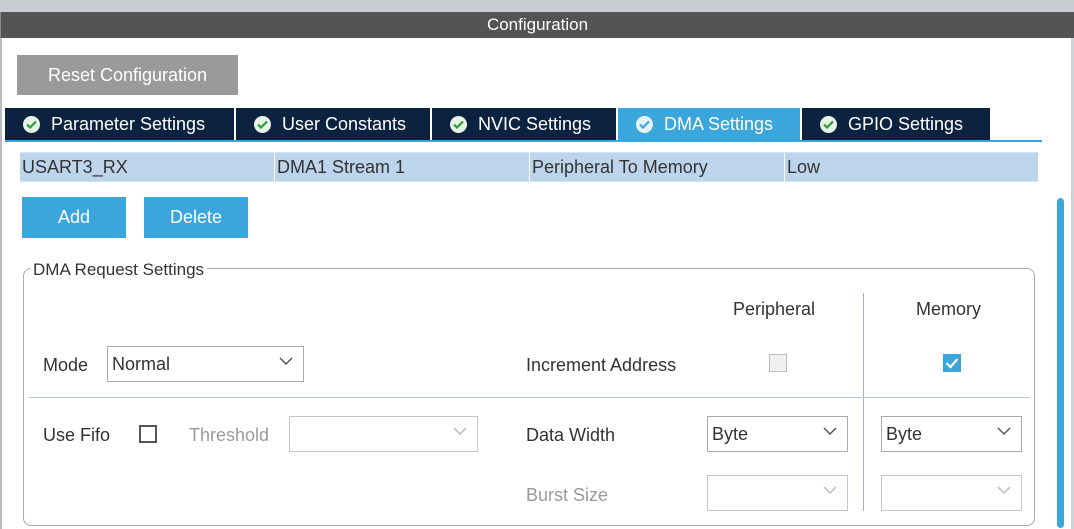  Describe the element at coordinates (77, 435) in the screenshot. I see `use-fifo-label: Use Fifo` at that location.